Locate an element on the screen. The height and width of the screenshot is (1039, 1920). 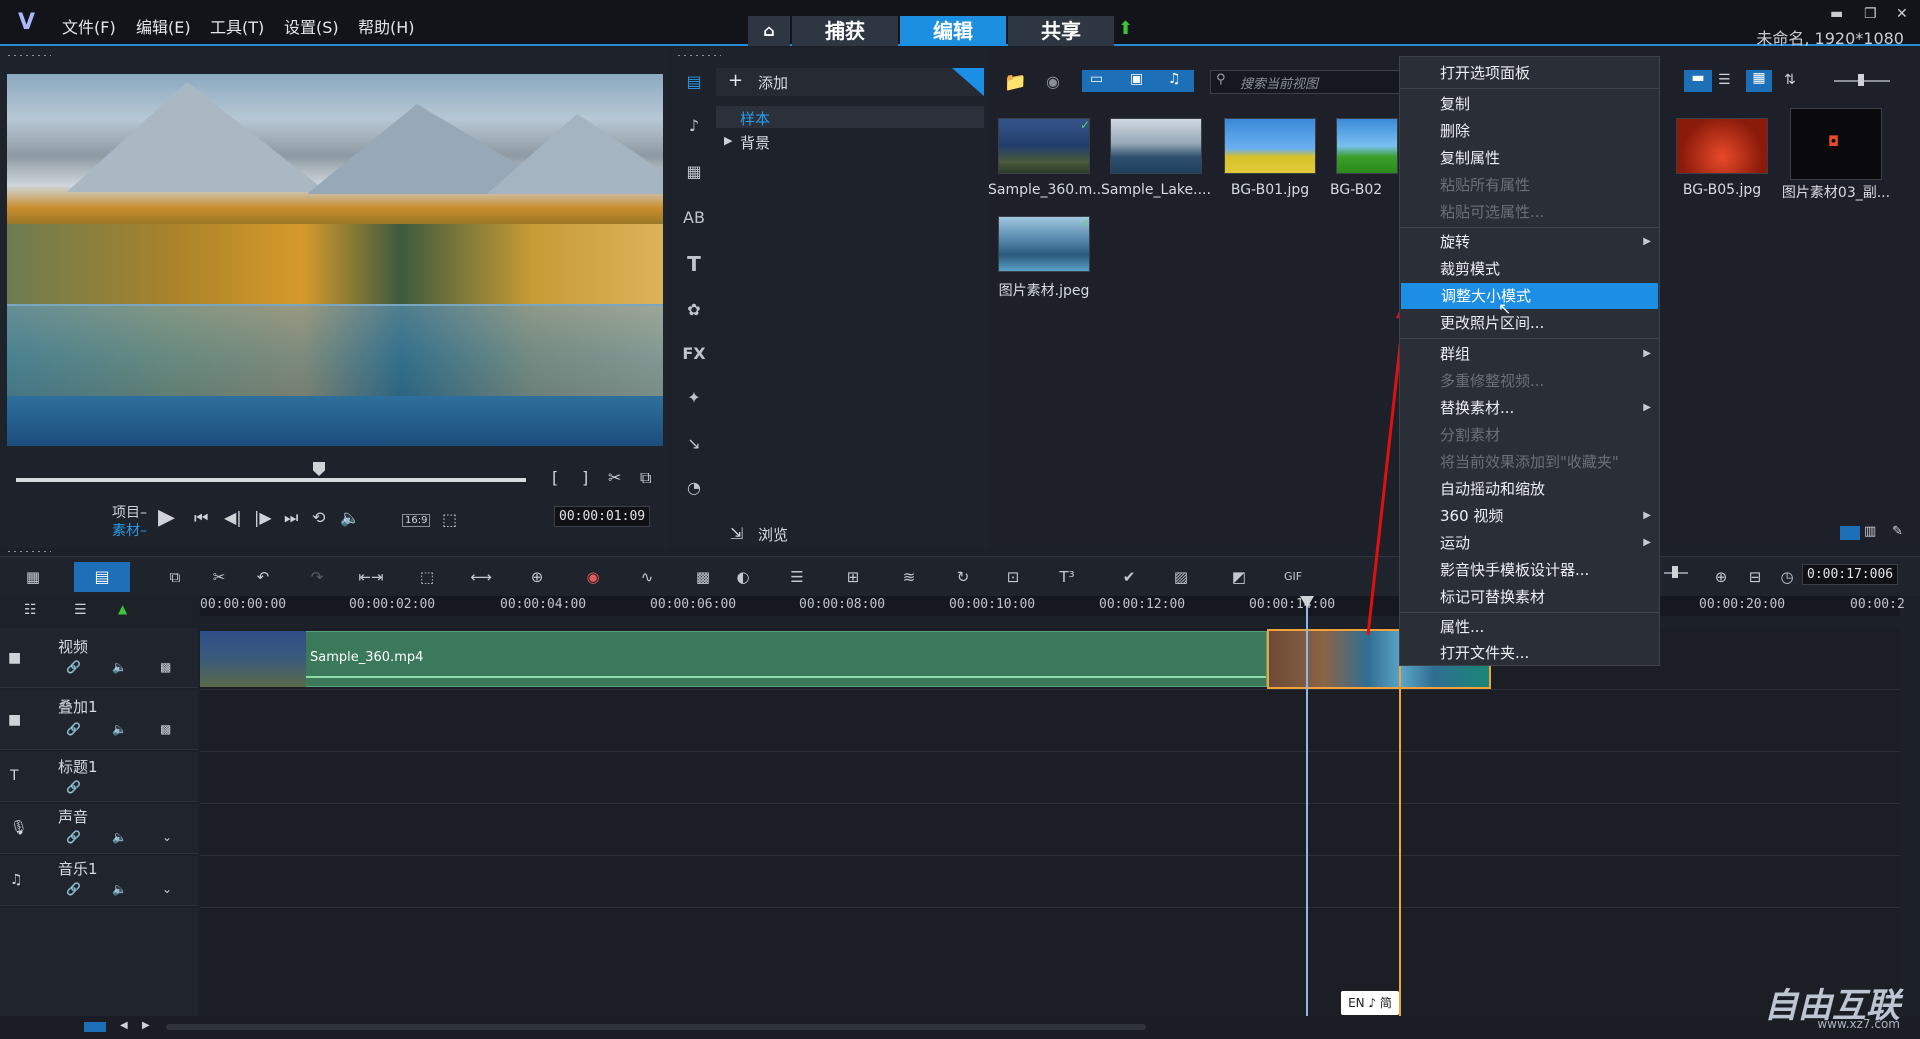
zoom-in-icon: ⊕ is located at coordinates (1721, 577).